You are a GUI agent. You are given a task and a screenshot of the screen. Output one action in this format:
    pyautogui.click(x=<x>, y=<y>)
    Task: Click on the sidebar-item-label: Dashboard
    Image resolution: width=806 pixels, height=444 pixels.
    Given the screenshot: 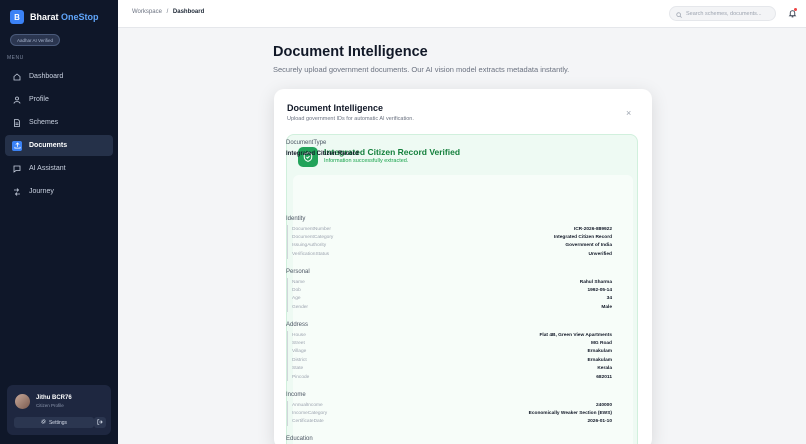 What is the action you would take?
    pyautogui.click(x=46, y=76)
    